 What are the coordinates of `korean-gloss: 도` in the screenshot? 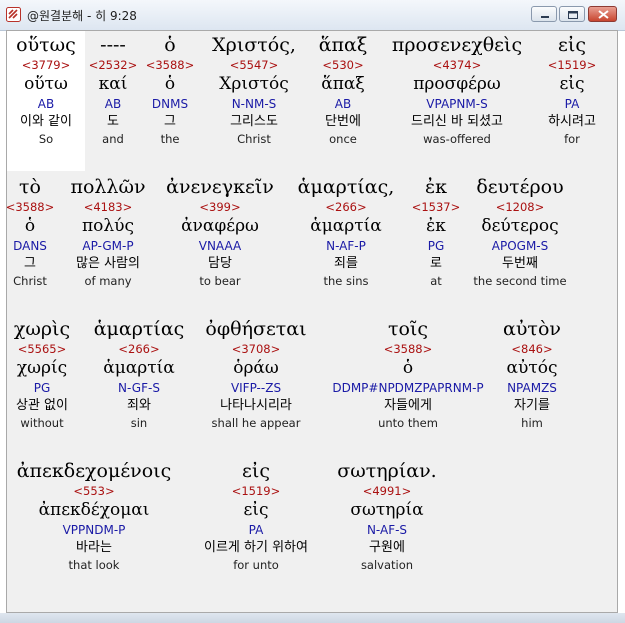 It's located at (113, 121).